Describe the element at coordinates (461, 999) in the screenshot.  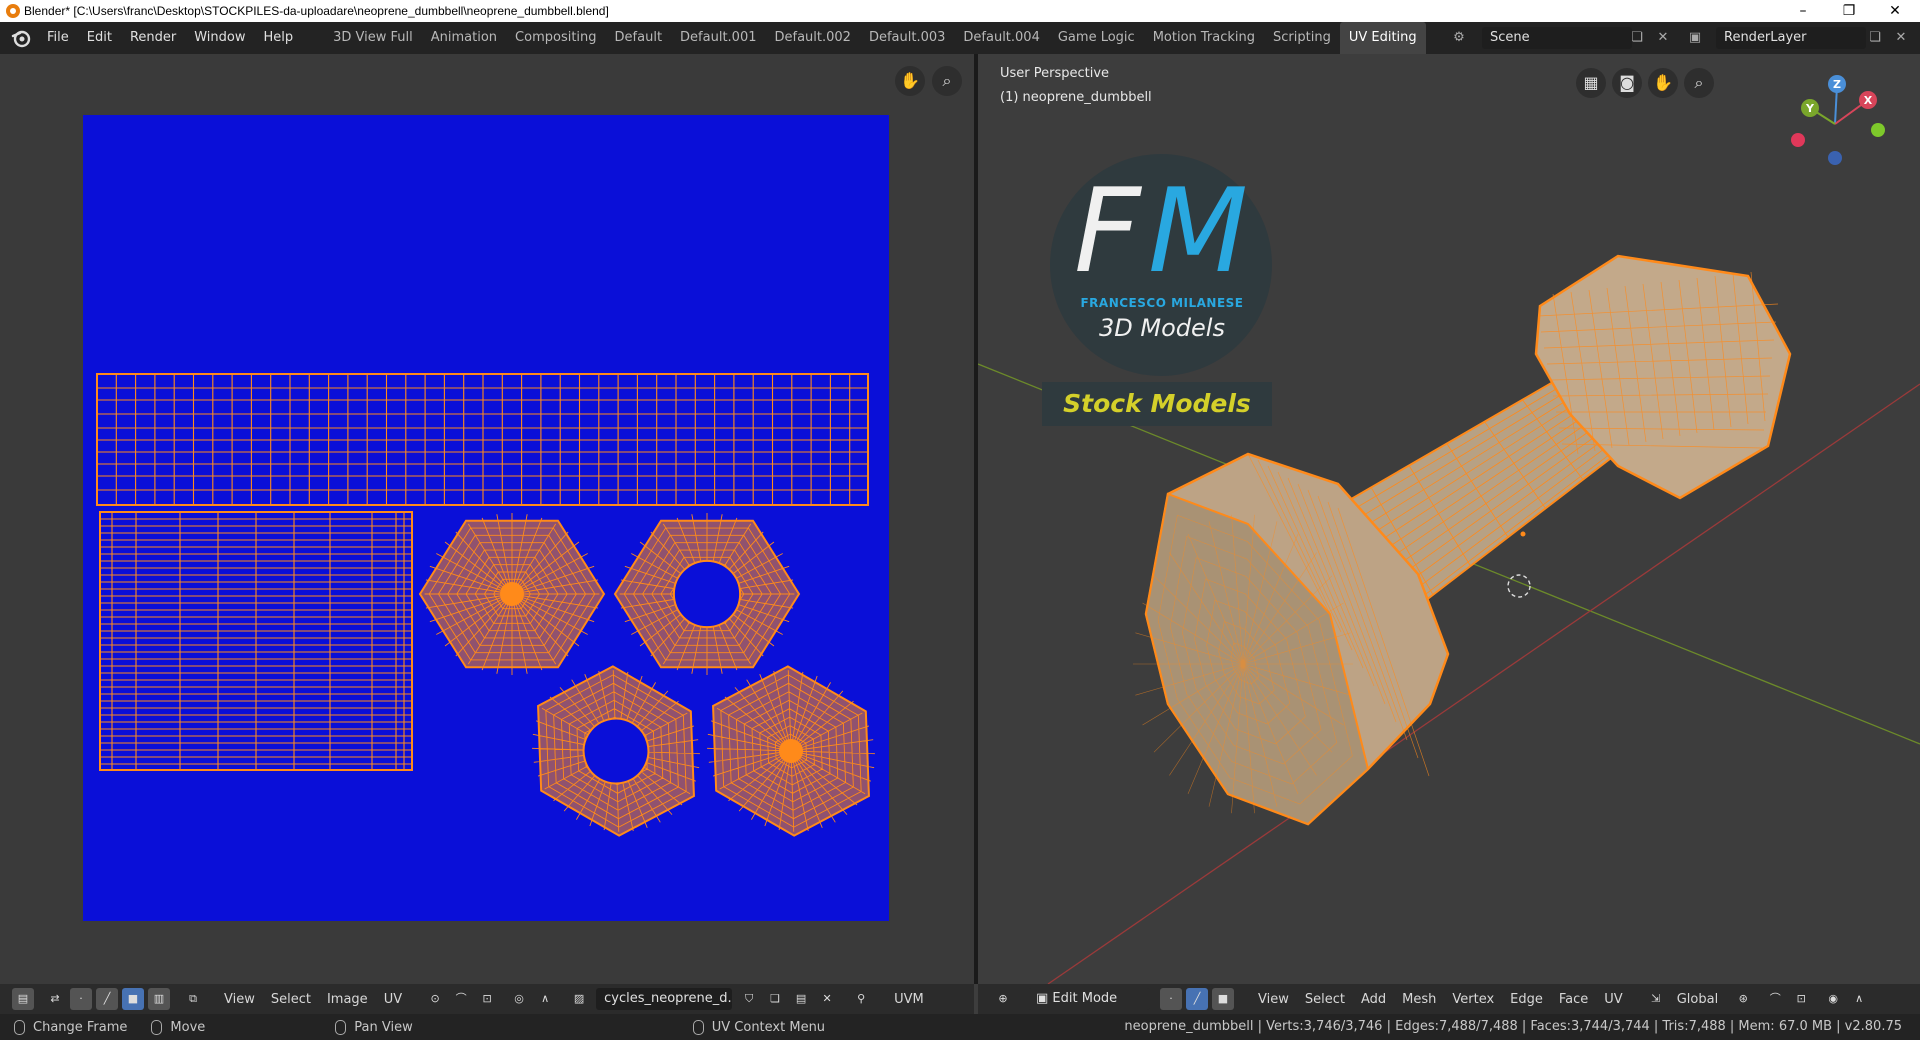
I see `snap-icon: ⌒` at that location.